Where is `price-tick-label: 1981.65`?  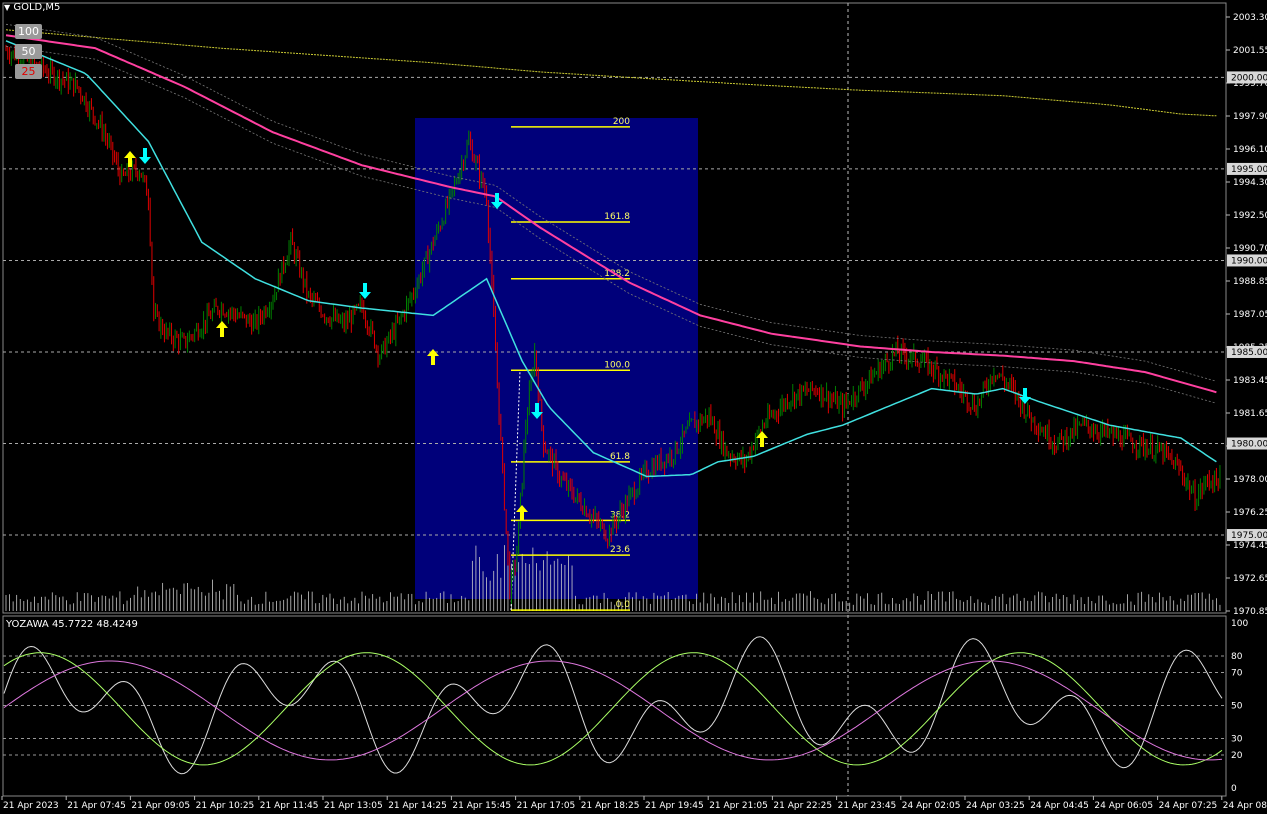 price-tick-label: 1981.65 is located at coordinates (1250, 414).